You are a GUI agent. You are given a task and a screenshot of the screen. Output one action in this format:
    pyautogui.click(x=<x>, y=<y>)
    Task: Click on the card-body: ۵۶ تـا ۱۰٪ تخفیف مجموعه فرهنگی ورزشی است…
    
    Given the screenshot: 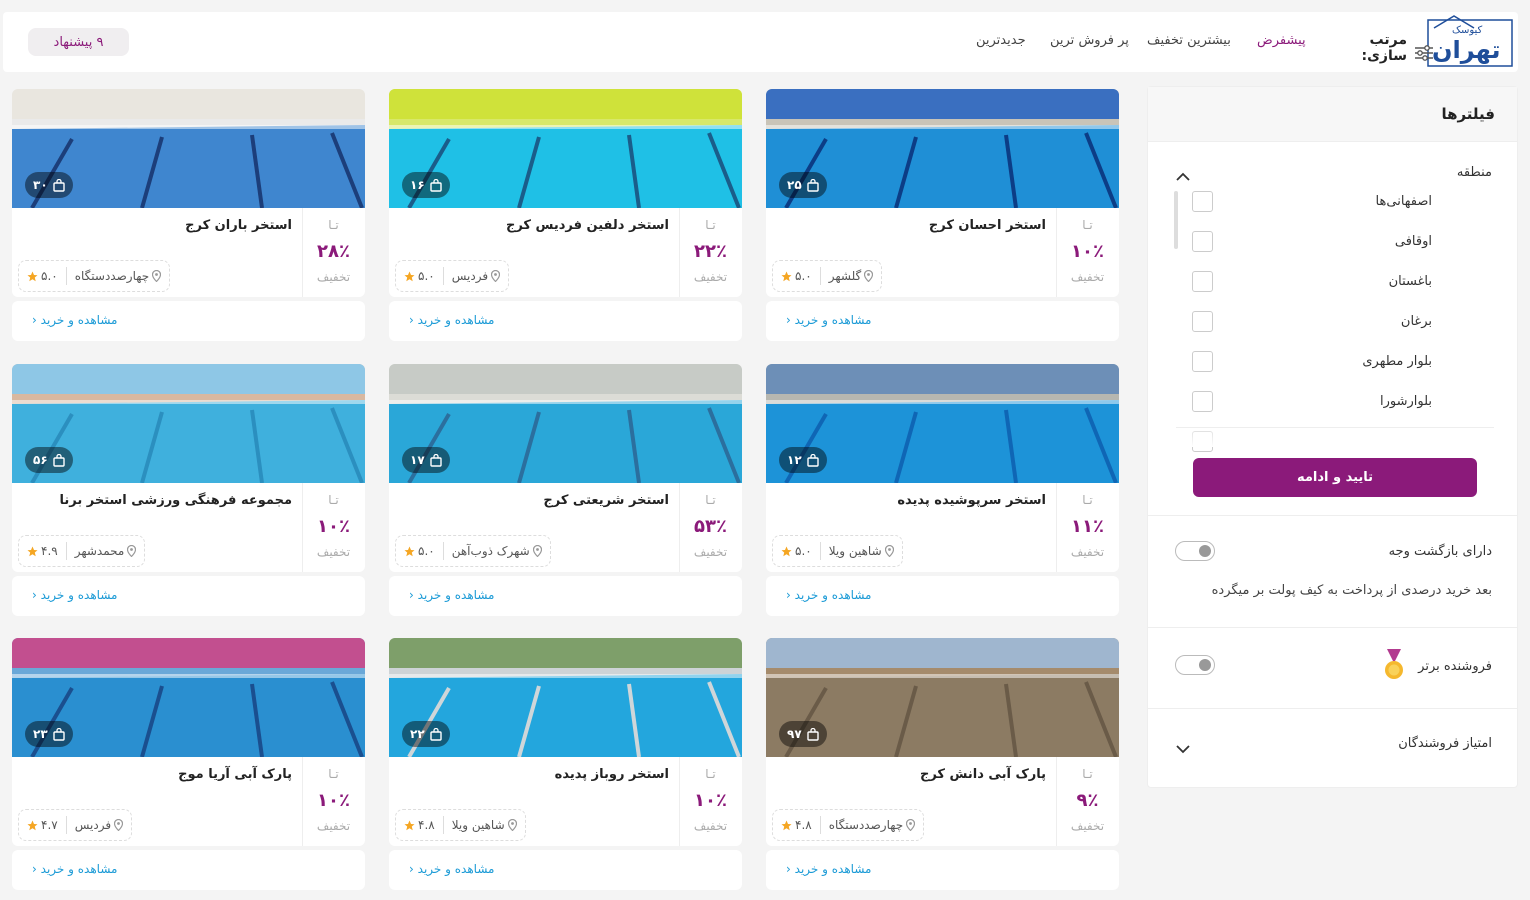 What is the action you would take?
    pyautogui.click(x=188, y=468)
    